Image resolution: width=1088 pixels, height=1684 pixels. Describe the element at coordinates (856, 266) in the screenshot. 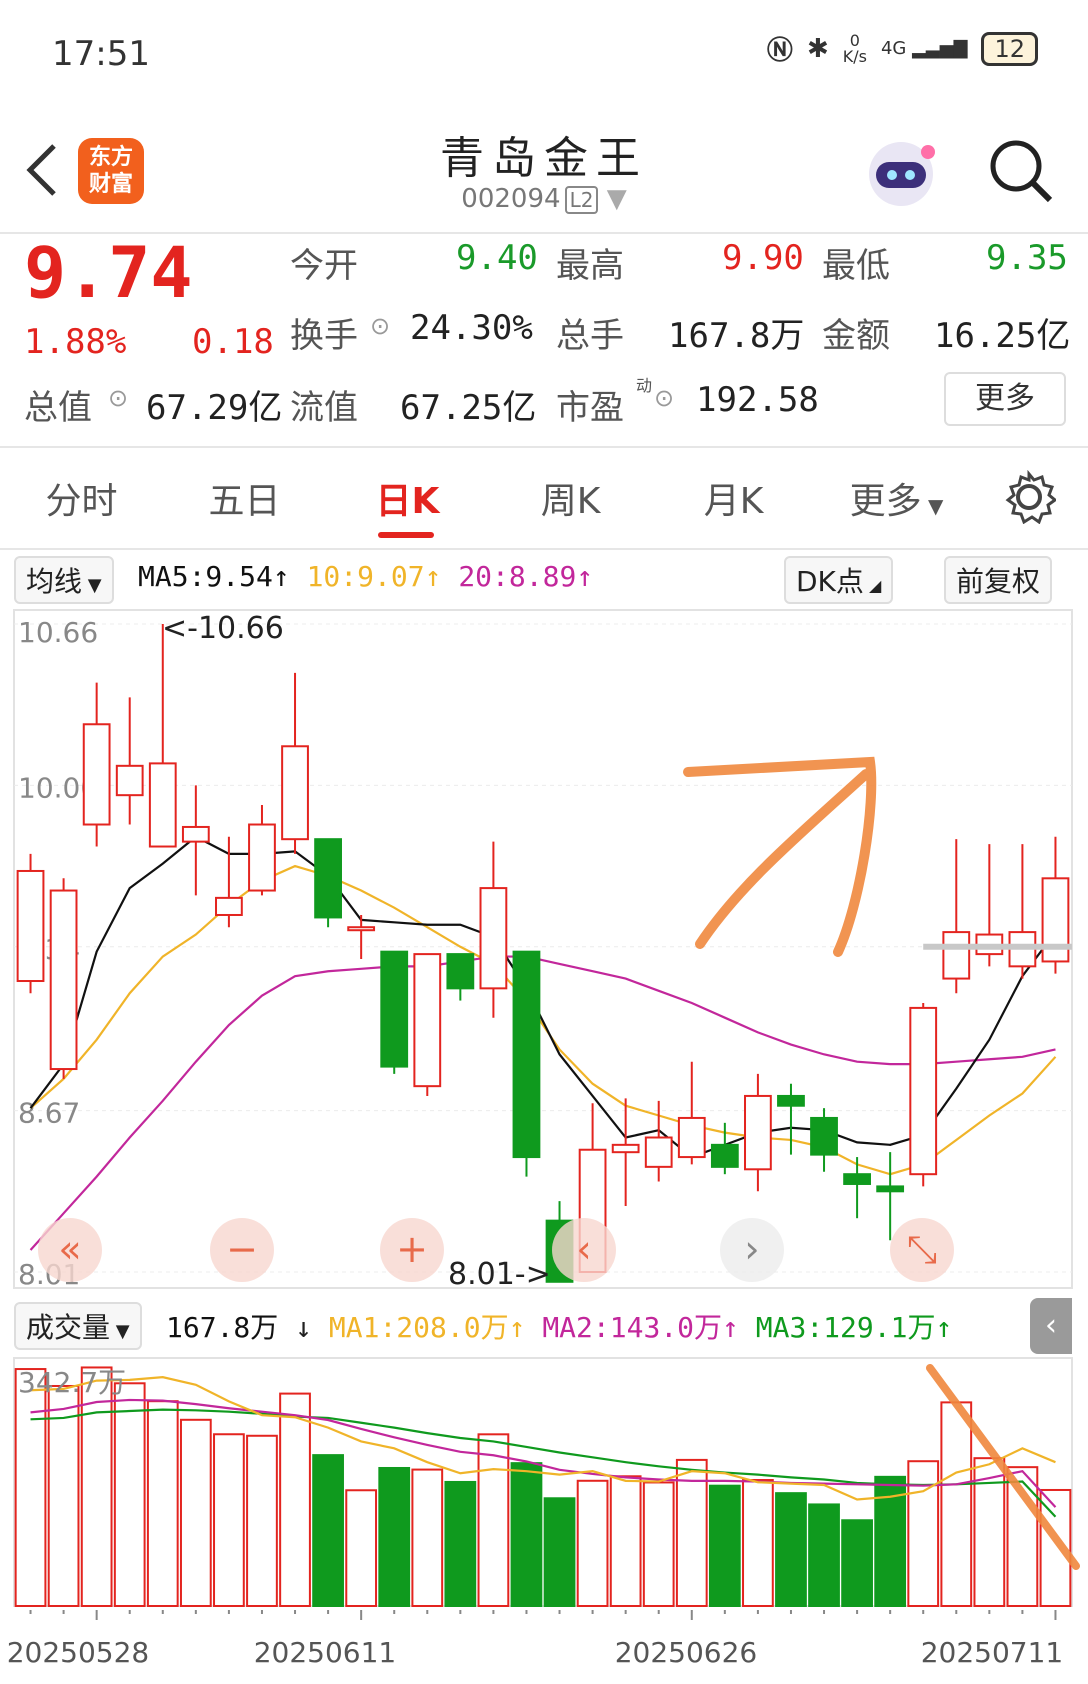

I see `low-label: 最低` at that location.